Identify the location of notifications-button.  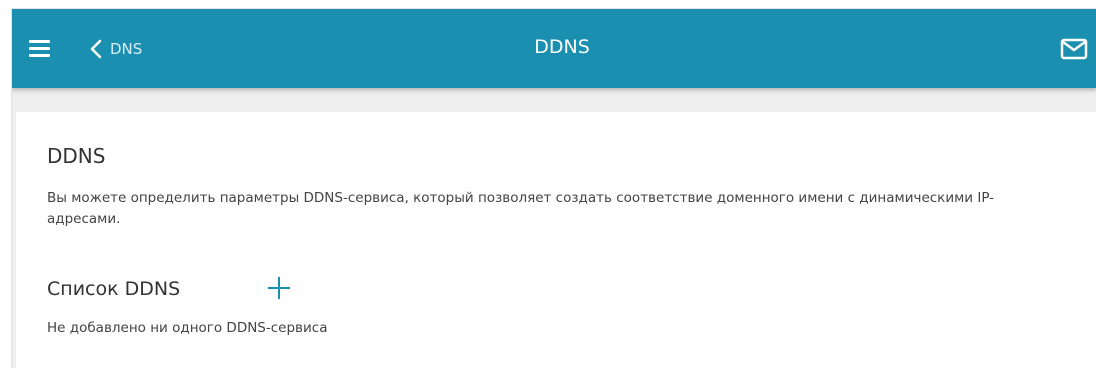
(1074, 49).